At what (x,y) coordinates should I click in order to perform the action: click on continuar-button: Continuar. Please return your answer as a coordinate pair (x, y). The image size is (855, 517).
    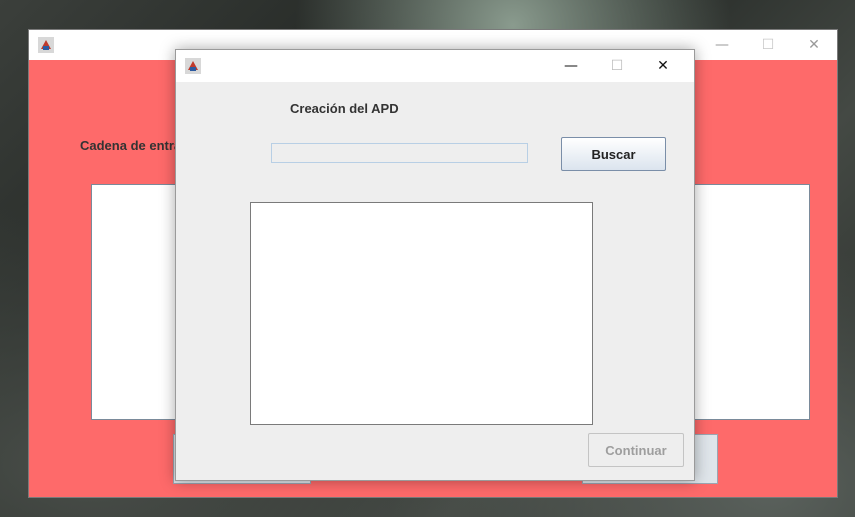
    Looking at the image, I should click on (636, 450).